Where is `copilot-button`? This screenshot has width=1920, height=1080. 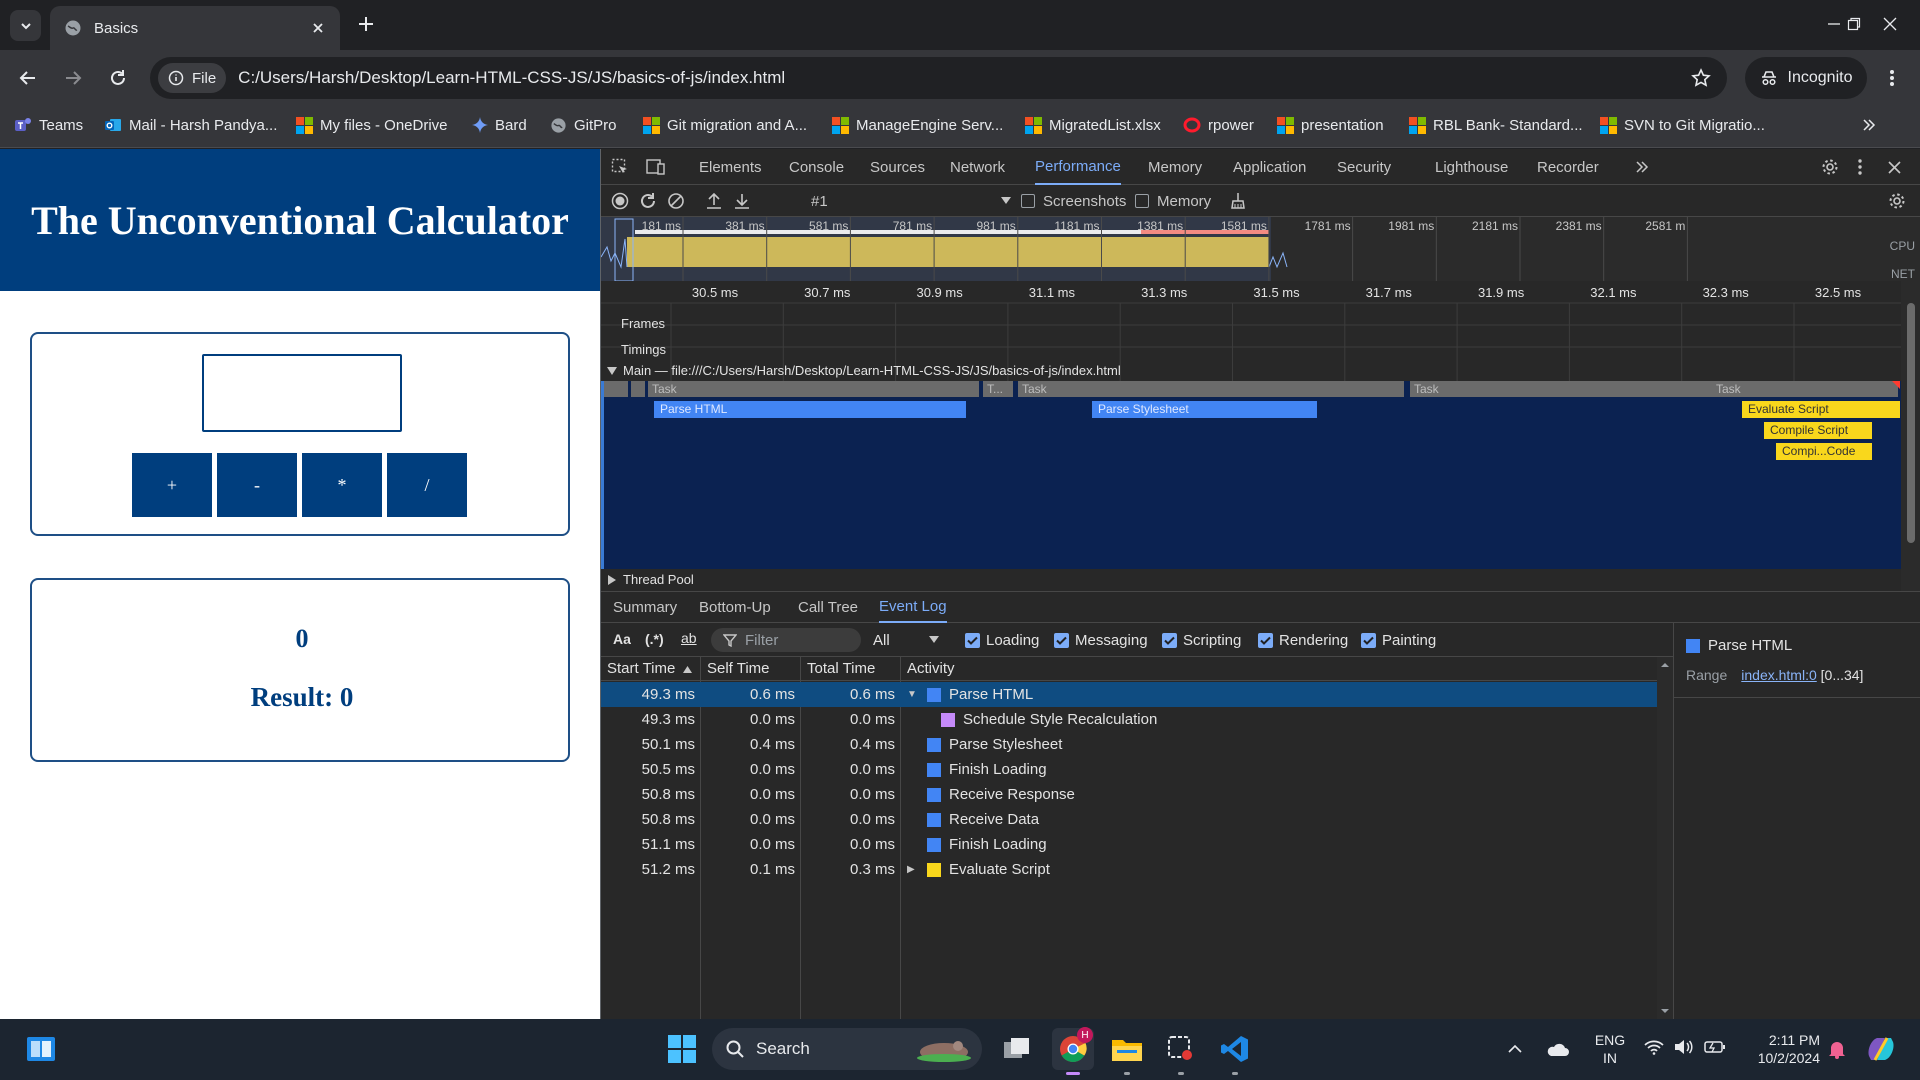 copilot-button is located at coordinates (1881, 1049).